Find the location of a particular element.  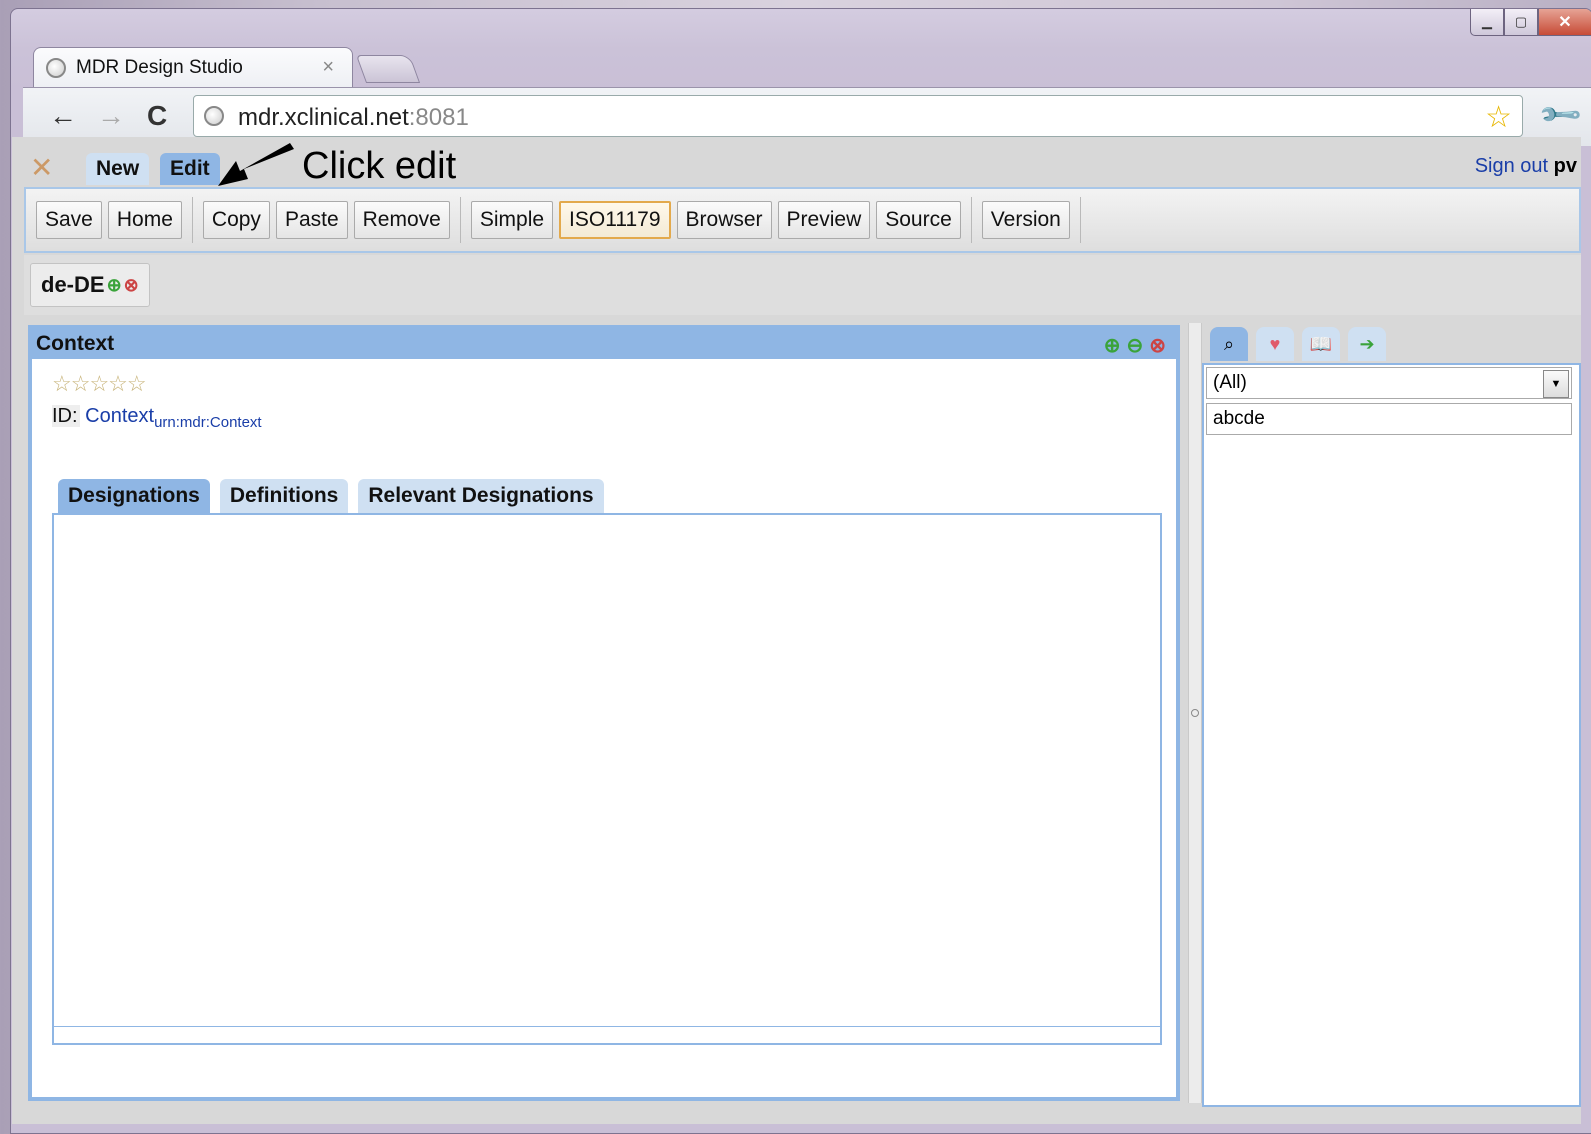

toolbar-group-views: Simple ISO11179 Browser Preview Source is located at coordinates (721, 220).